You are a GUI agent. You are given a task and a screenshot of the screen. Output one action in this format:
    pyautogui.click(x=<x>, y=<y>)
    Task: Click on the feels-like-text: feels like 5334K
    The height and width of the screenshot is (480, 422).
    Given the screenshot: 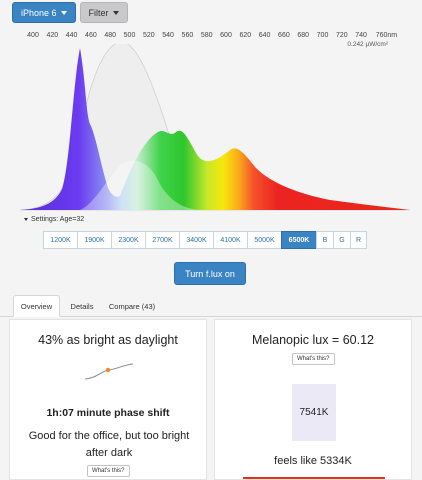 What is the action you would take?
    pyautogui.click(x=313, y=461)
    